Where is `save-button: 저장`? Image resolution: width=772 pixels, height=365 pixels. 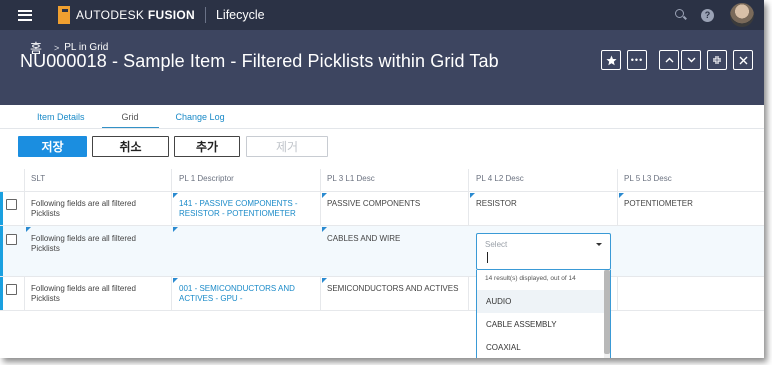 save-button: 저장 is located at coordinates (52, 146).